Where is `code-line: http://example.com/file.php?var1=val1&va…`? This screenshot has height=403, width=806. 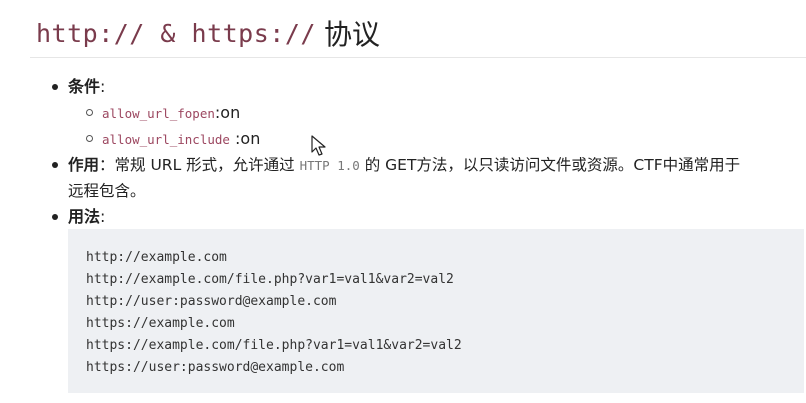 code-line: http://example.com/file.php?var1=val1&va… is located at coordinates (270, 279).